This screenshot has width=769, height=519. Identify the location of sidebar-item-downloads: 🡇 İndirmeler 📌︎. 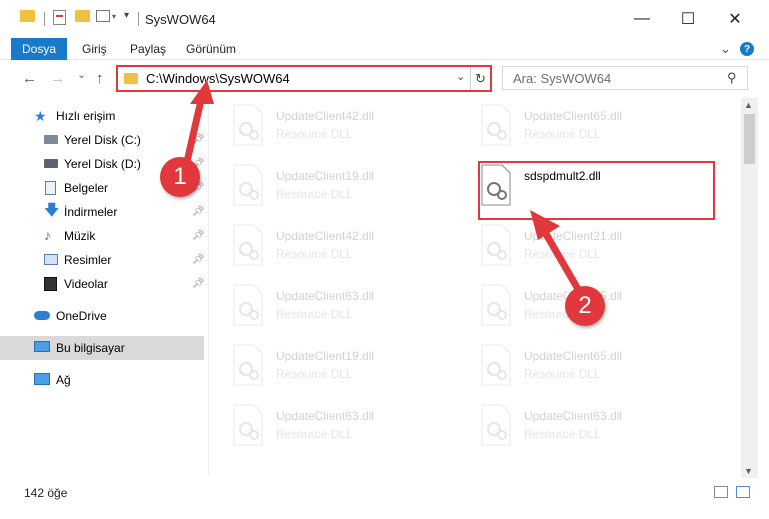
(102, 212).